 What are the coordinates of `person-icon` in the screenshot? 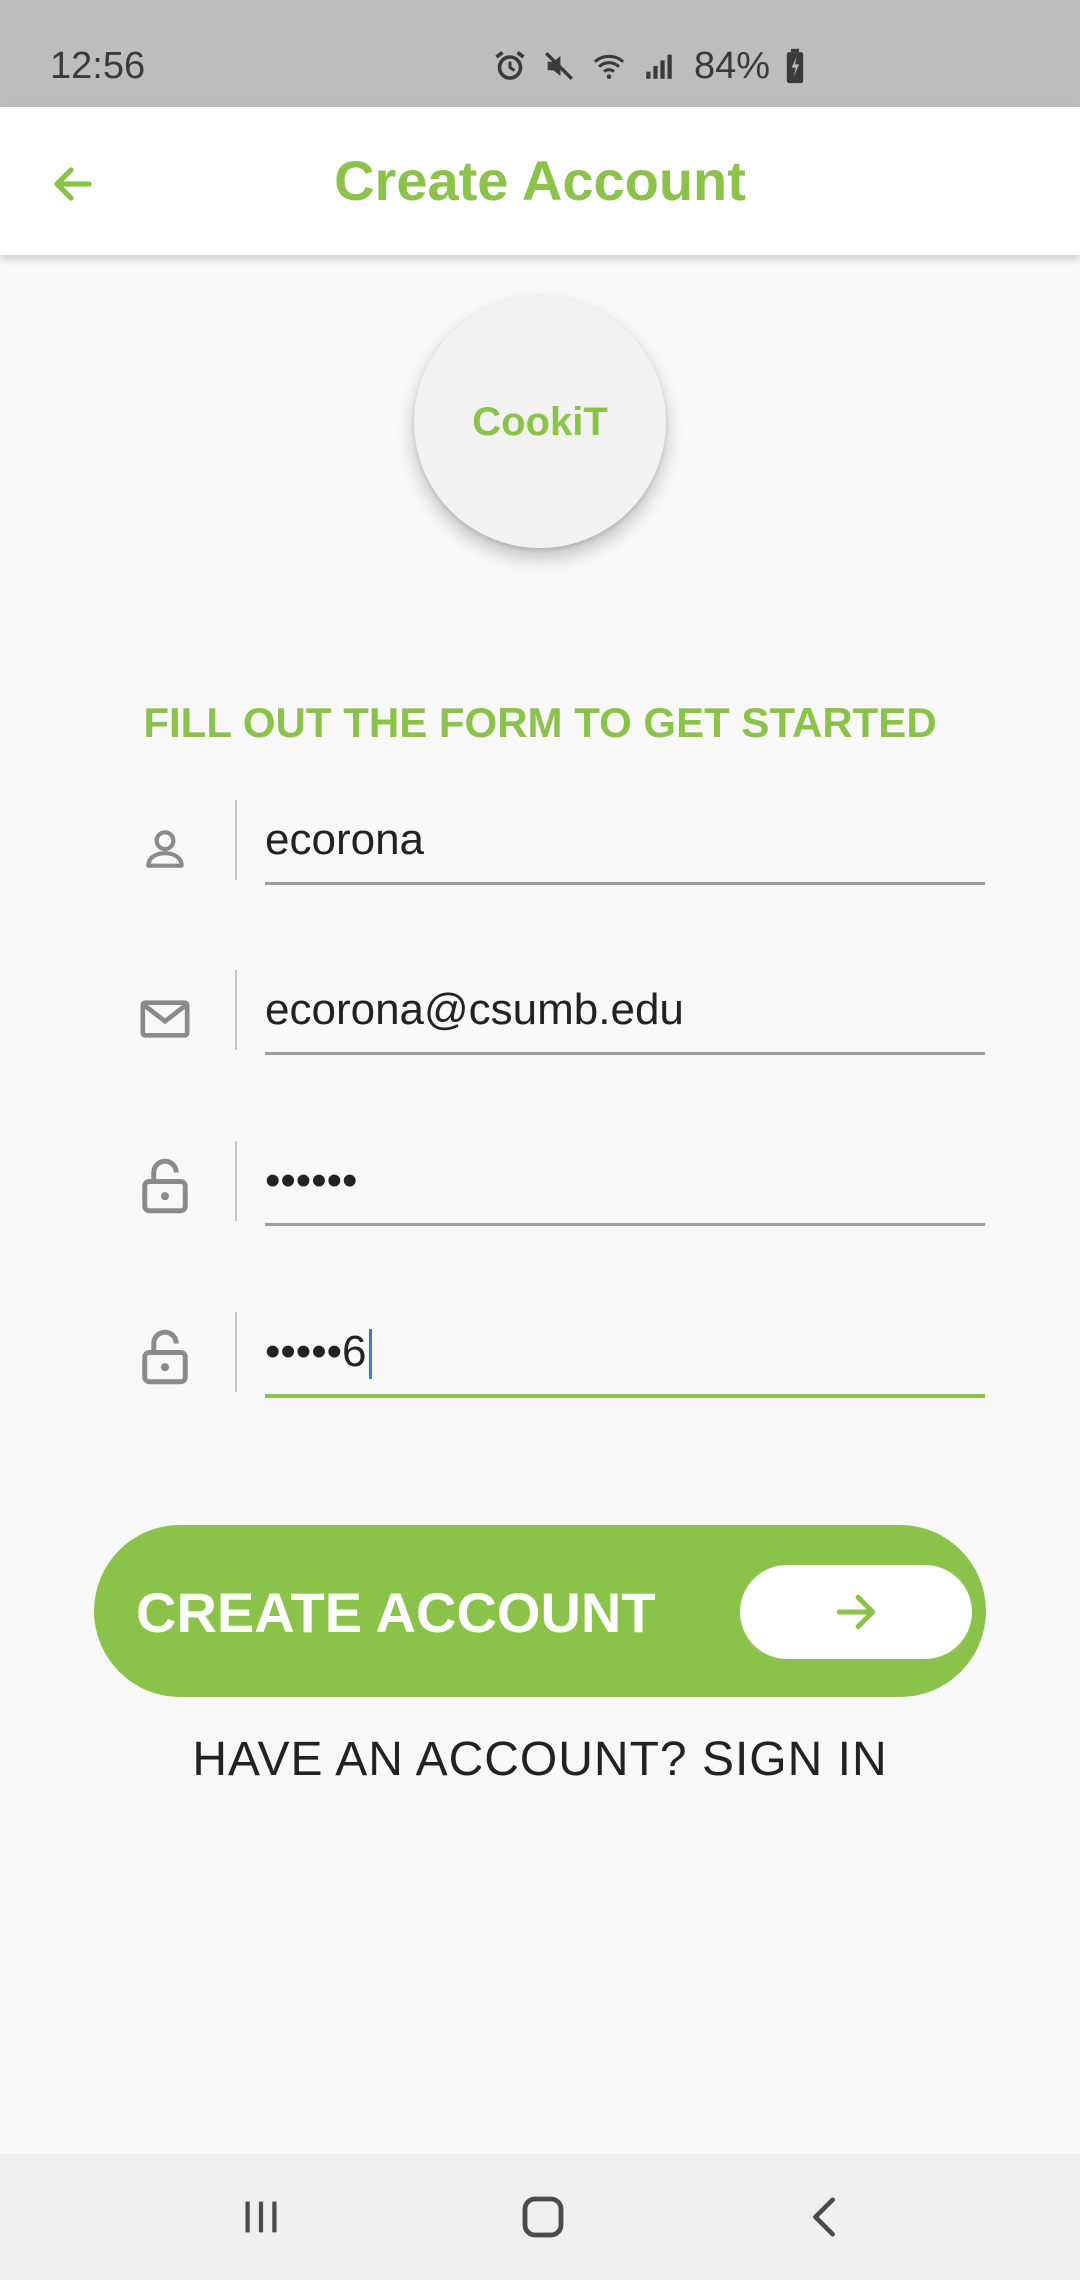 It's located at (165, 849).